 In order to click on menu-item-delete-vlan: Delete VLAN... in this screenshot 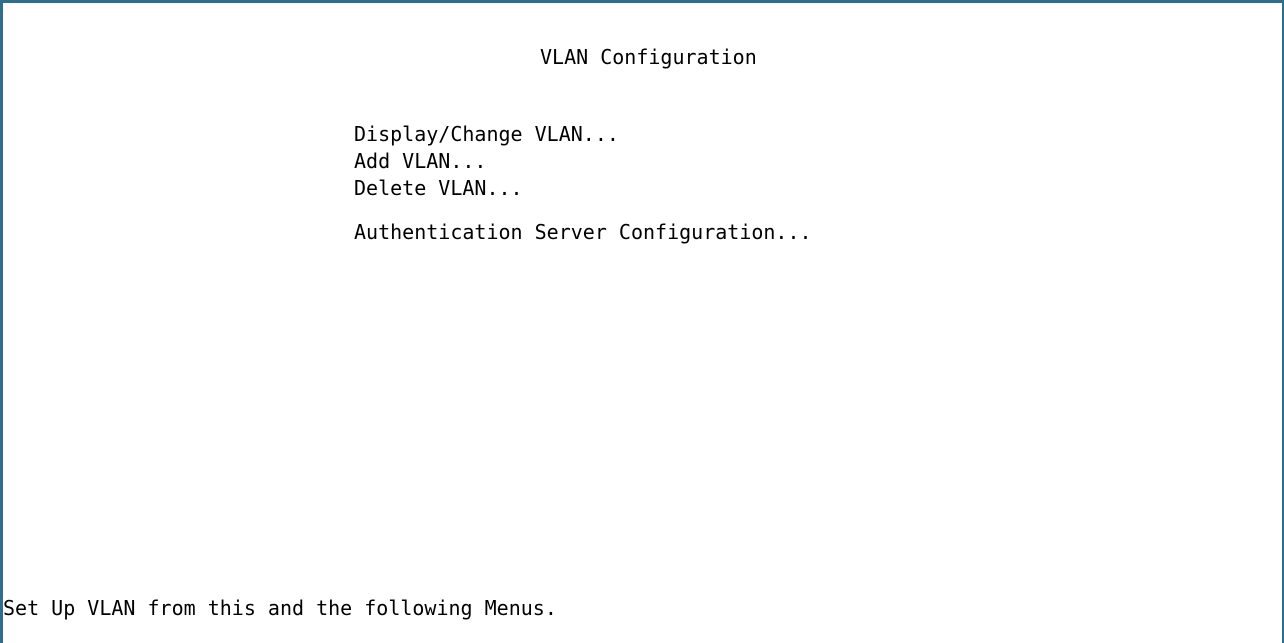, I will do `click(583, 188)`.